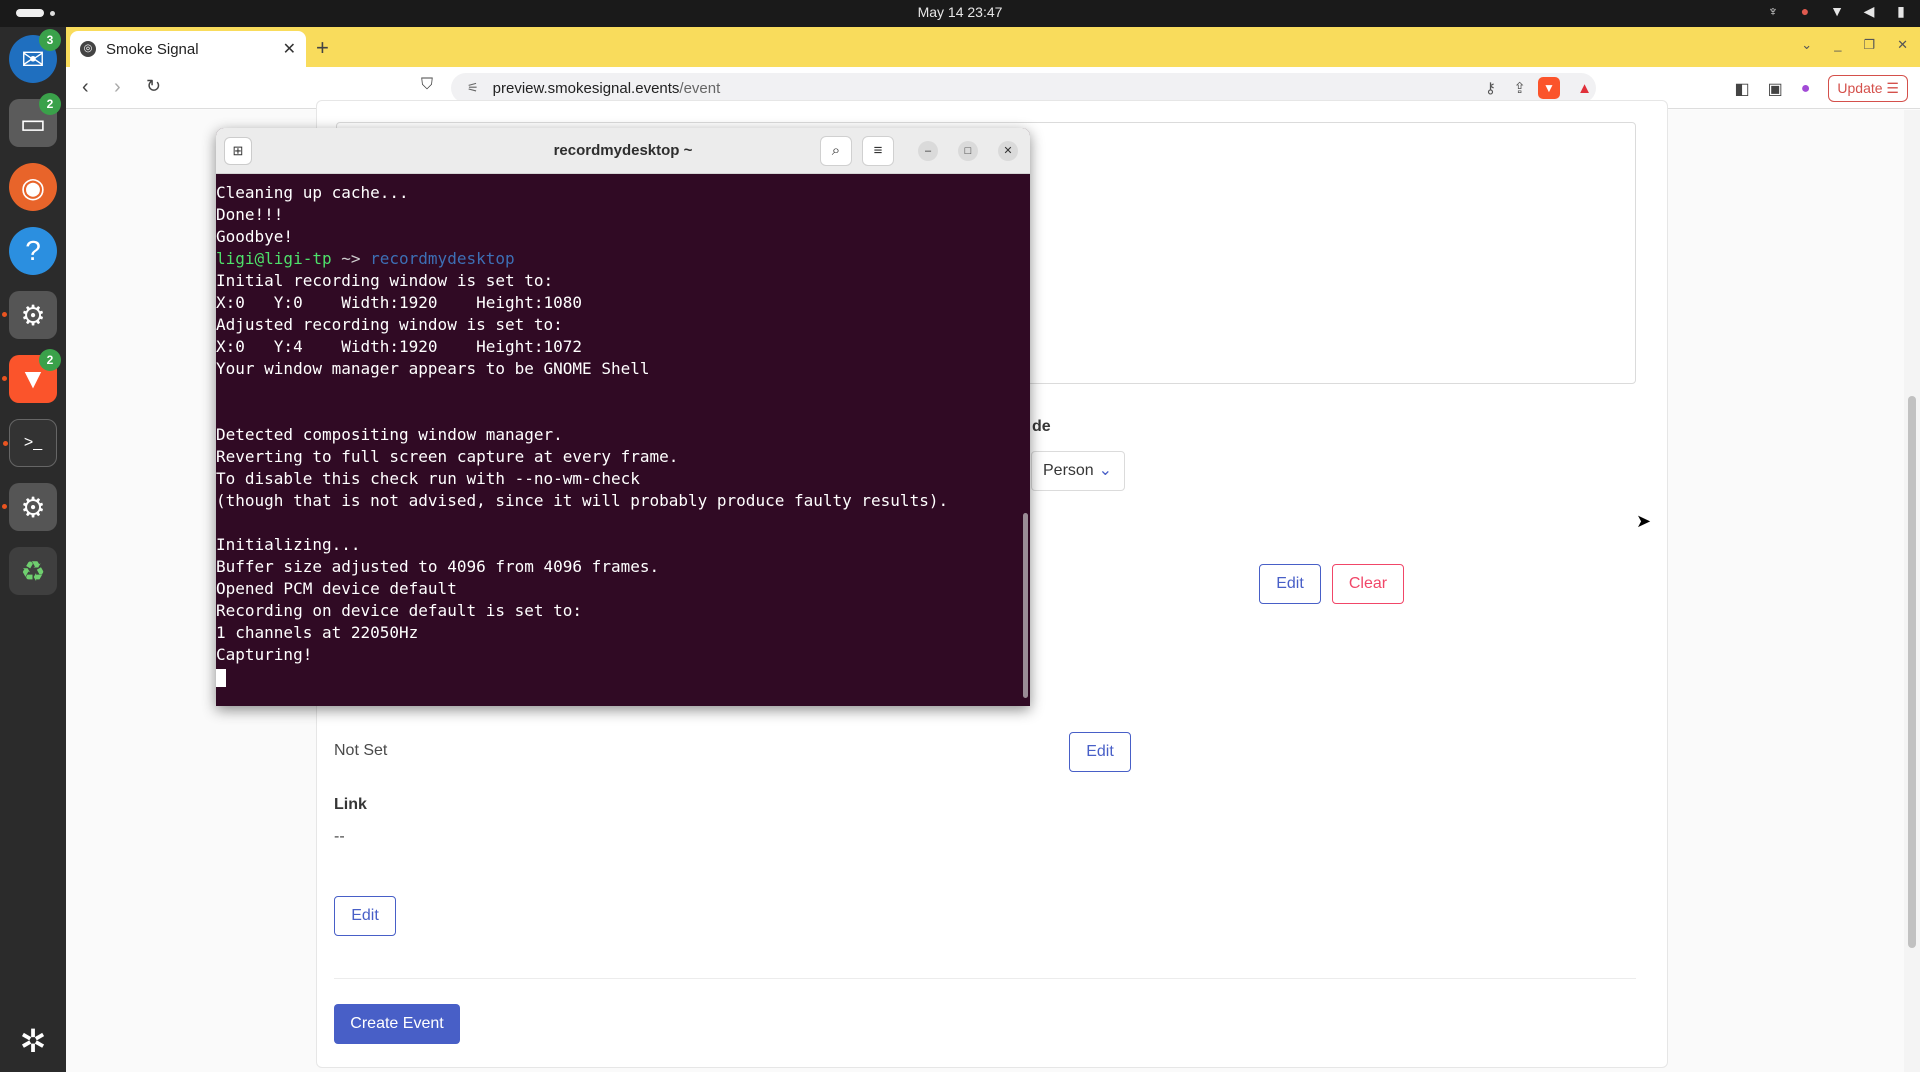 The height and width of the screenshot is (1072, 1920). Describe the element at coordinates (389, 434) in the screenshot. I see `term-line: Detected compositing window manager.` at that location.